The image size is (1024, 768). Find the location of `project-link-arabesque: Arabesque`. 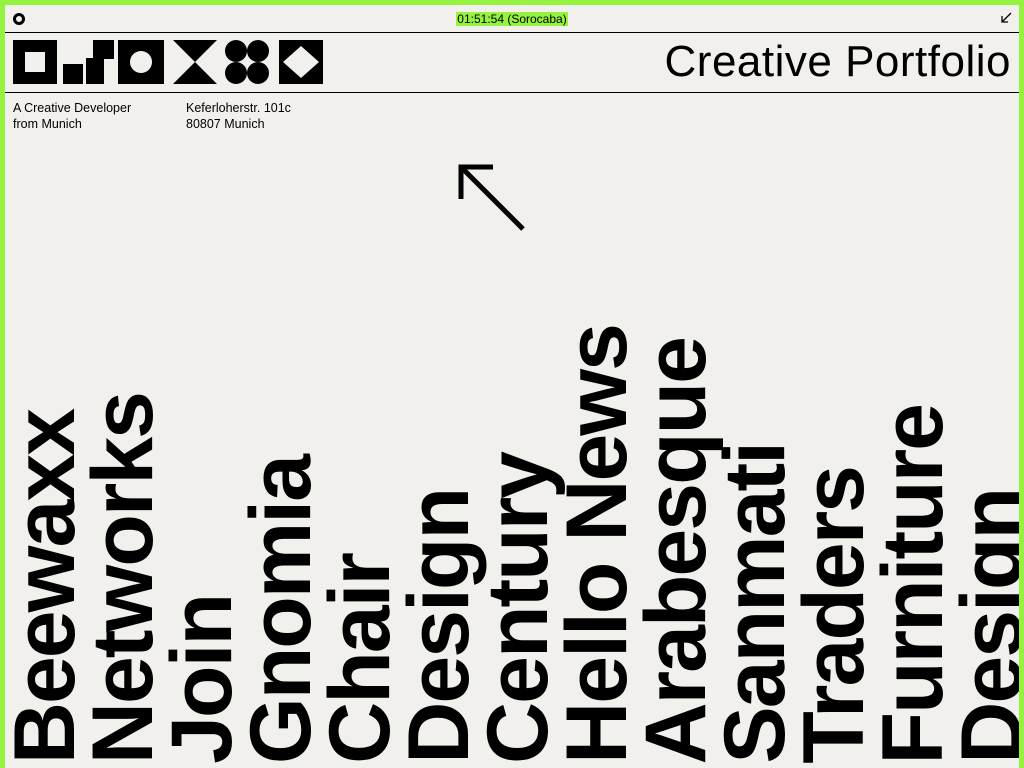

project-link-arabesque: Arabesque is located at coordinates (676, 551).